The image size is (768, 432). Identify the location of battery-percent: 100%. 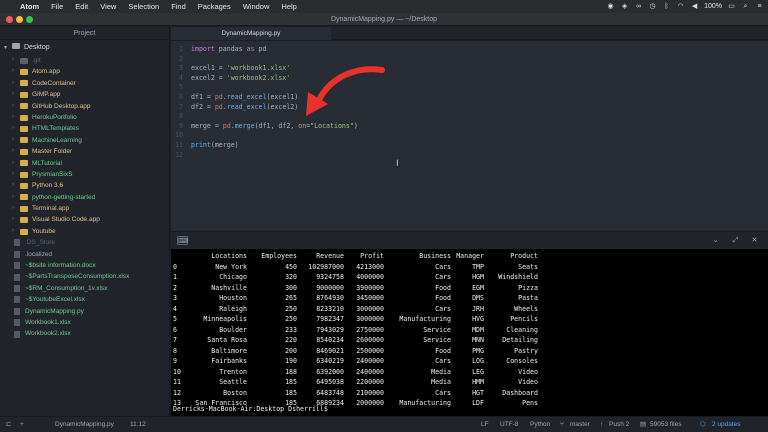
(713, 6).